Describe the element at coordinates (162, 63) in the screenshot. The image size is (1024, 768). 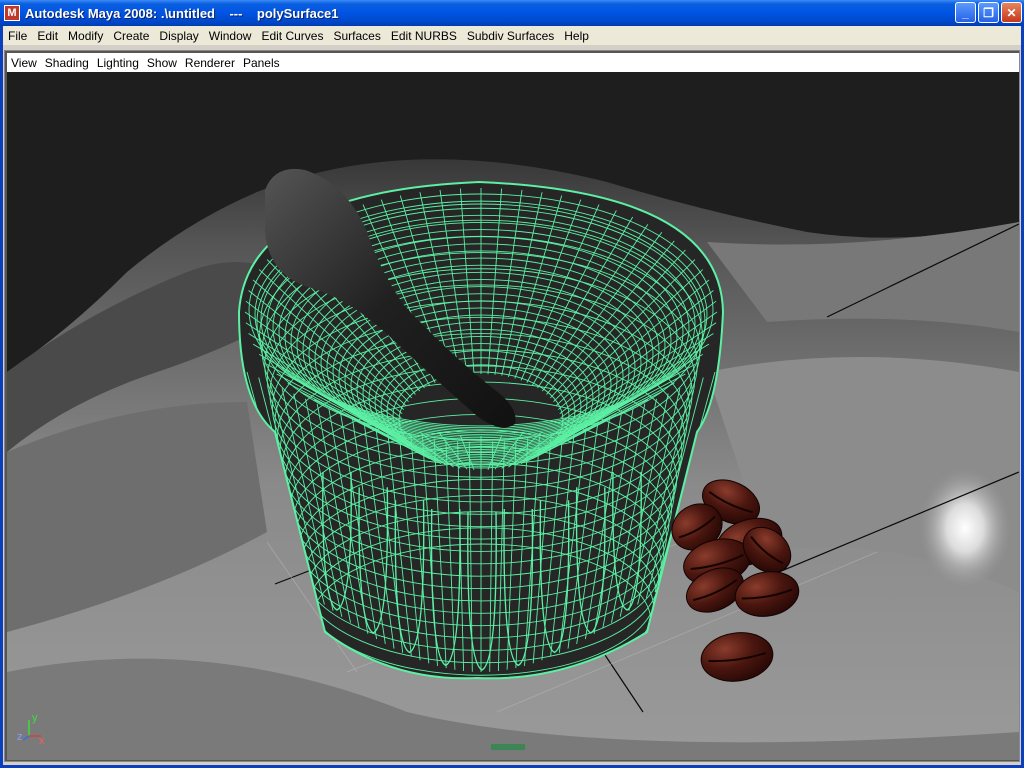
I see `panel-menu-show: Show` at that location.